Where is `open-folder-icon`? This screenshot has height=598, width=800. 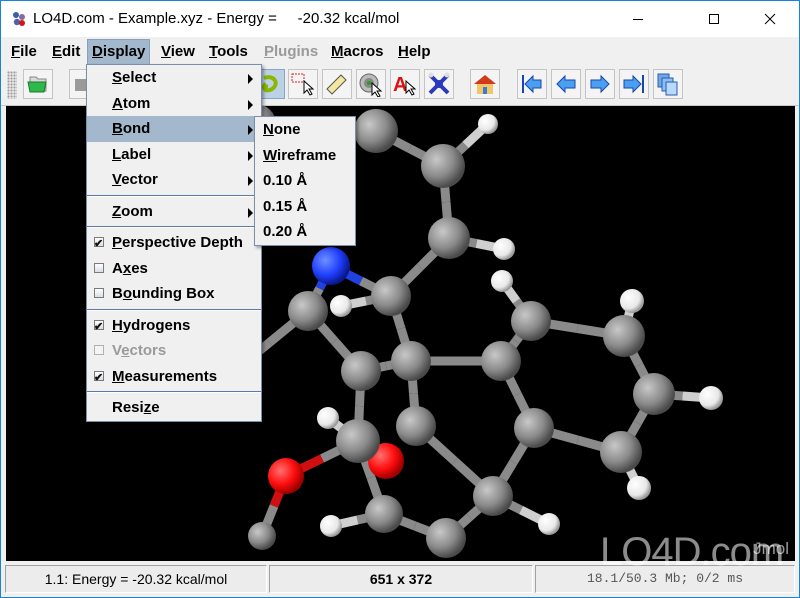
open-folder-icon is located at coordinates (37, 84).